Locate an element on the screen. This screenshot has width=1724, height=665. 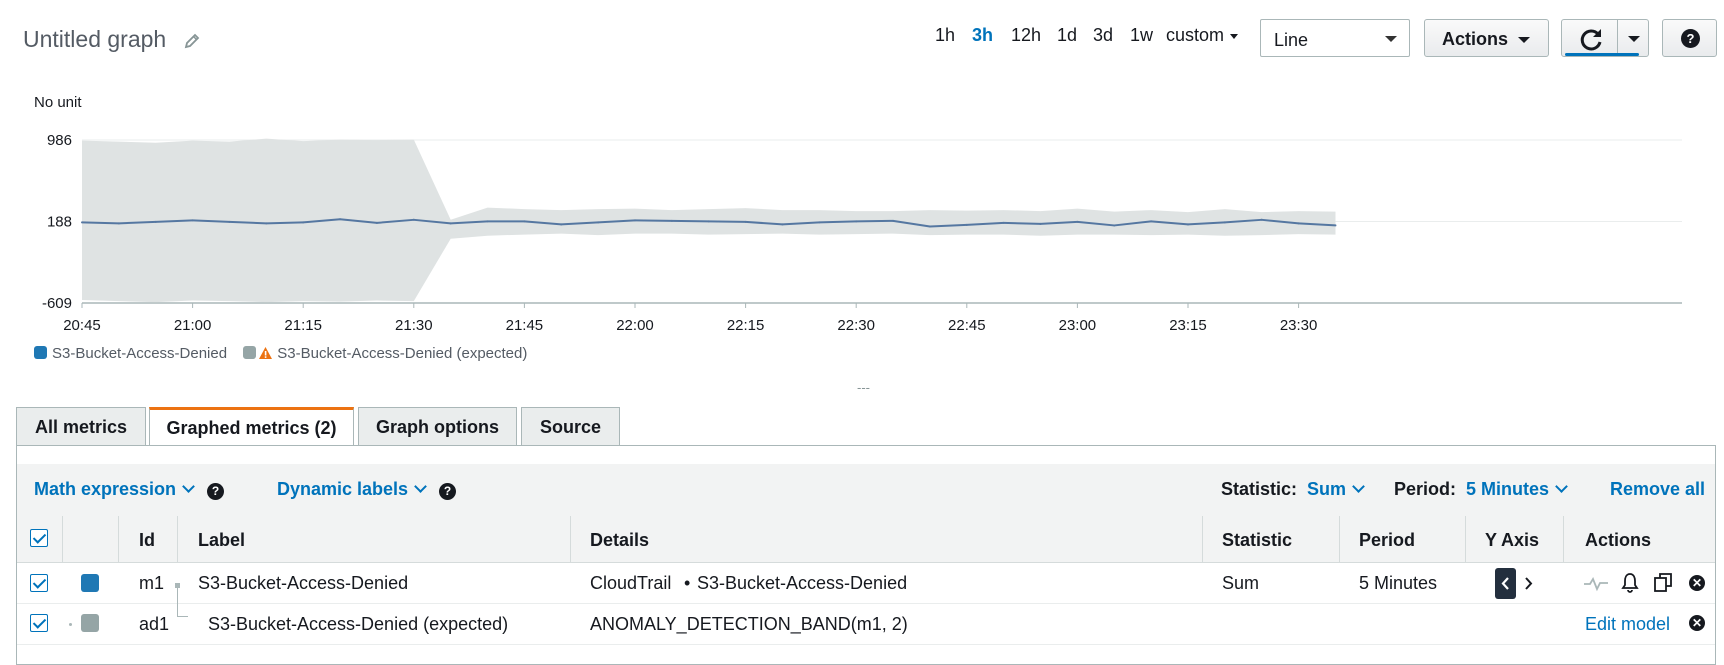
caret-down-icon is located at coordinates (1234, 36).